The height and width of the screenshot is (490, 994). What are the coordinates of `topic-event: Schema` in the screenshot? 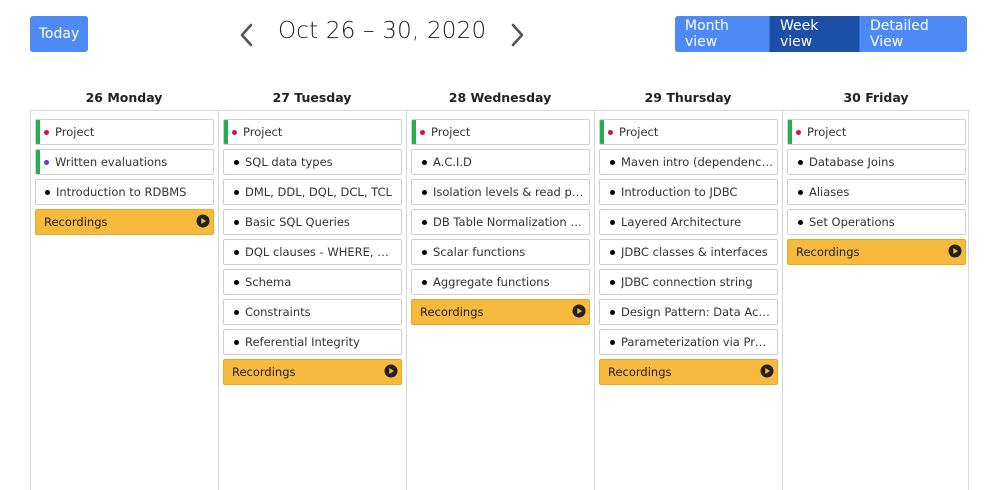 It's located at (312, 282).